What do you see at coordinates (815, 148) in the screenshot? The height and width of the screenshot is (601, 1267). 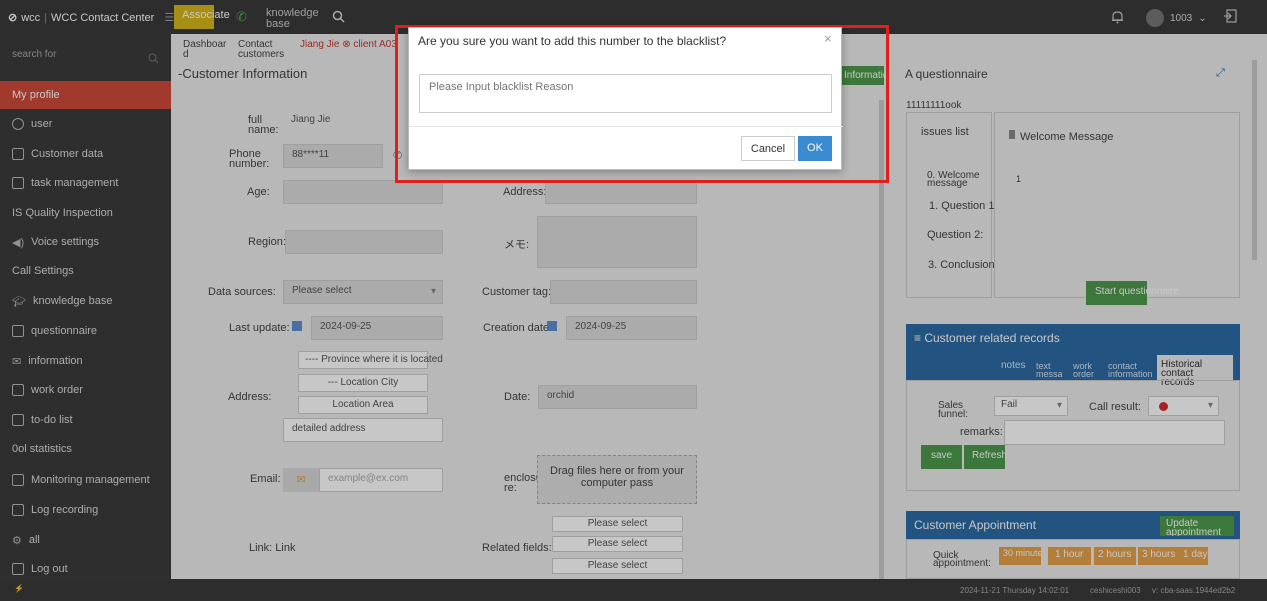 I see `ok-button: OK` at bounding box center [815, 148].